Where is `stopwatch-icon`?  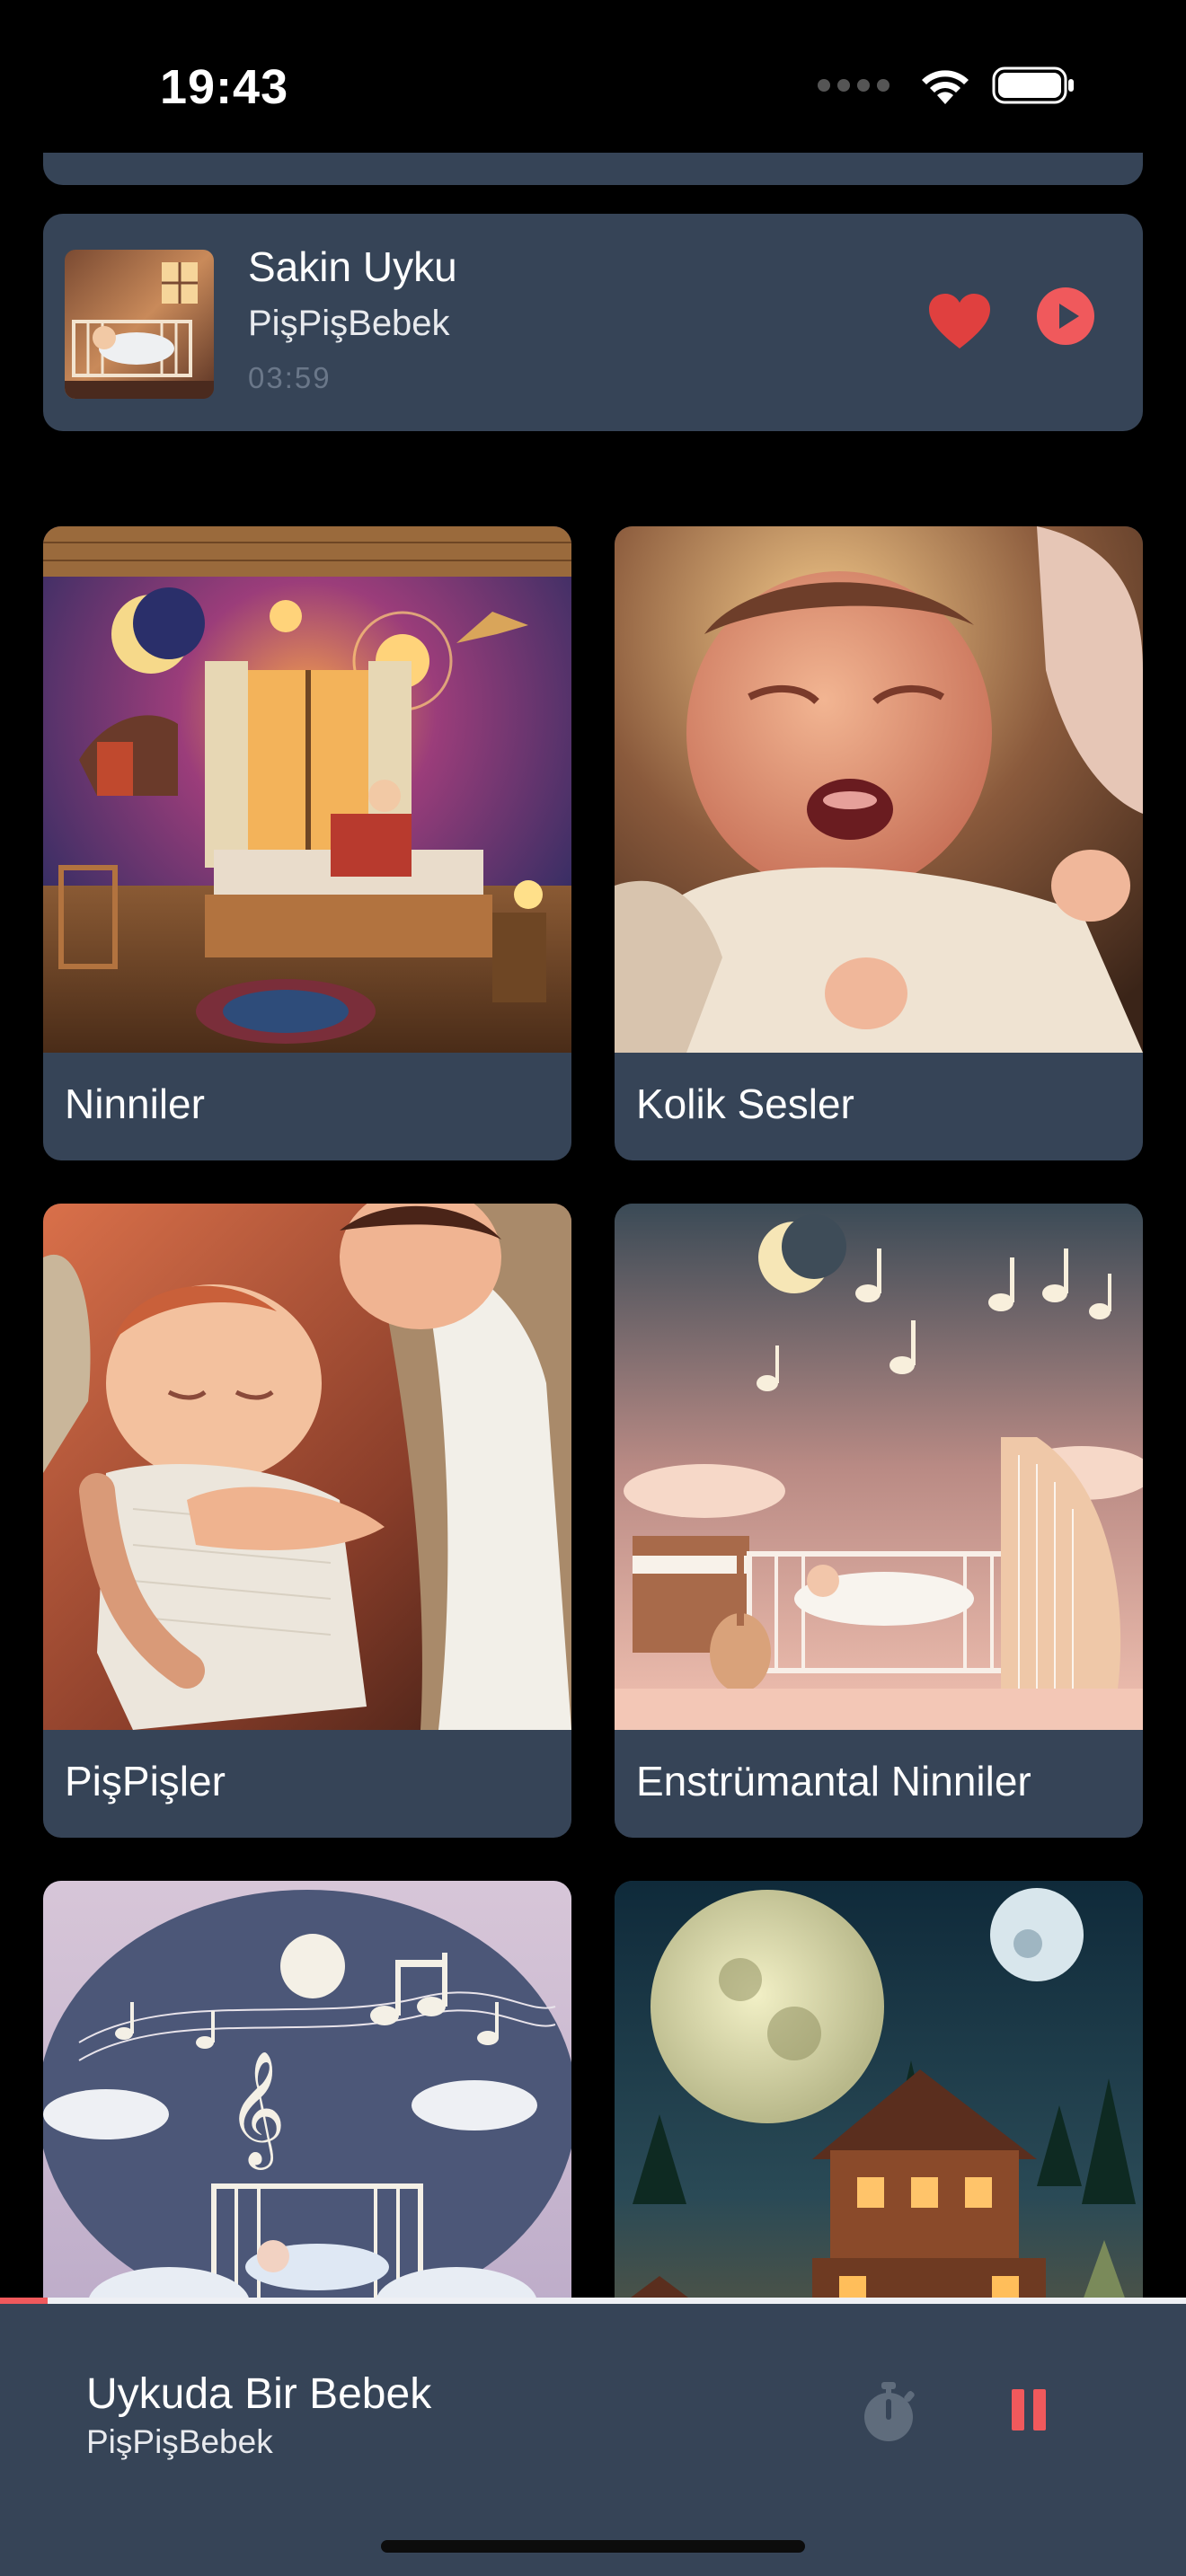 stopwatch-icon is located at coordinates (888, 2411).